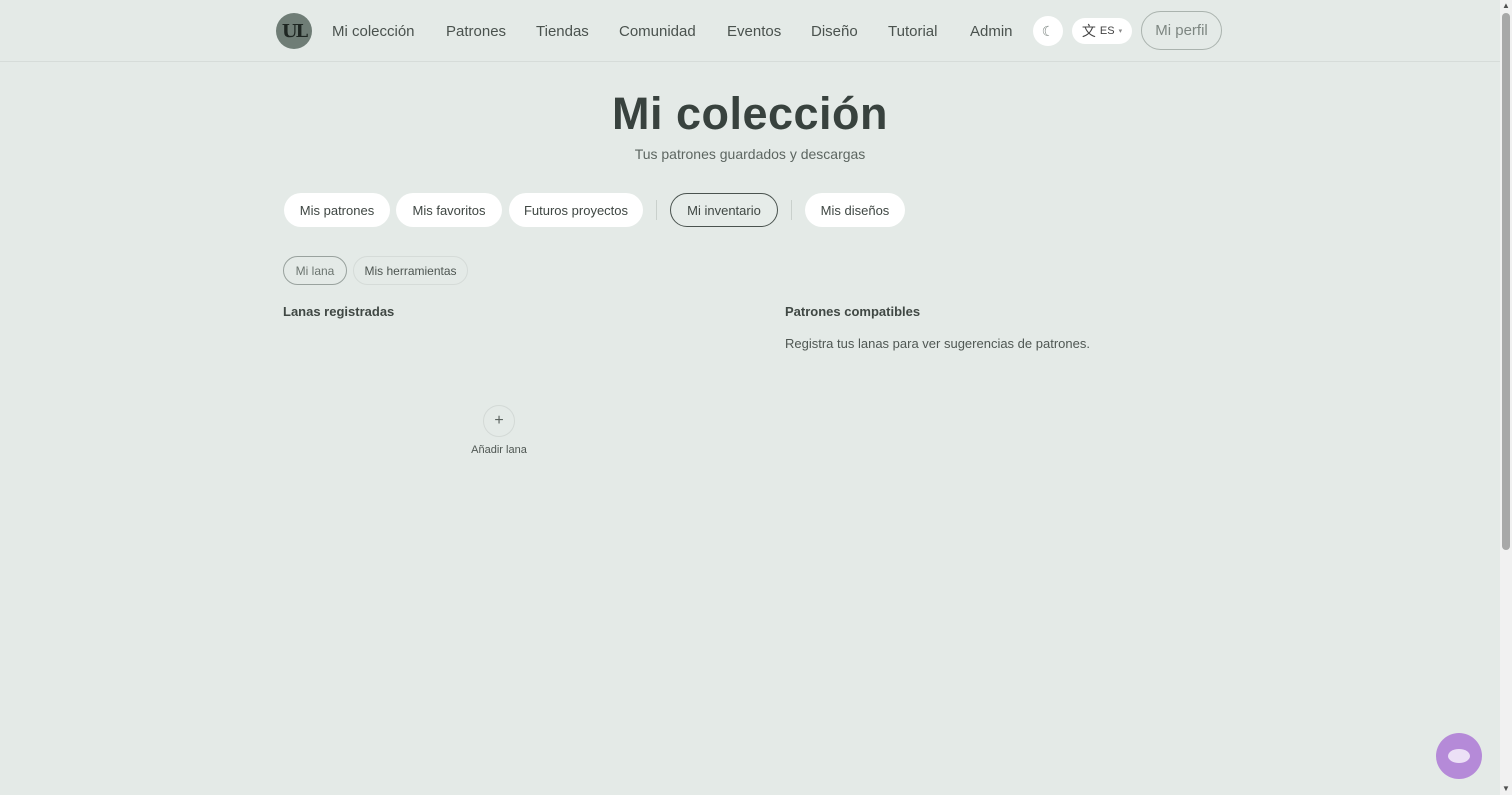  Describe the element at coordinates (1120, 31) in the screenshot. I see `chevron-down-icon: ▾` at that location.